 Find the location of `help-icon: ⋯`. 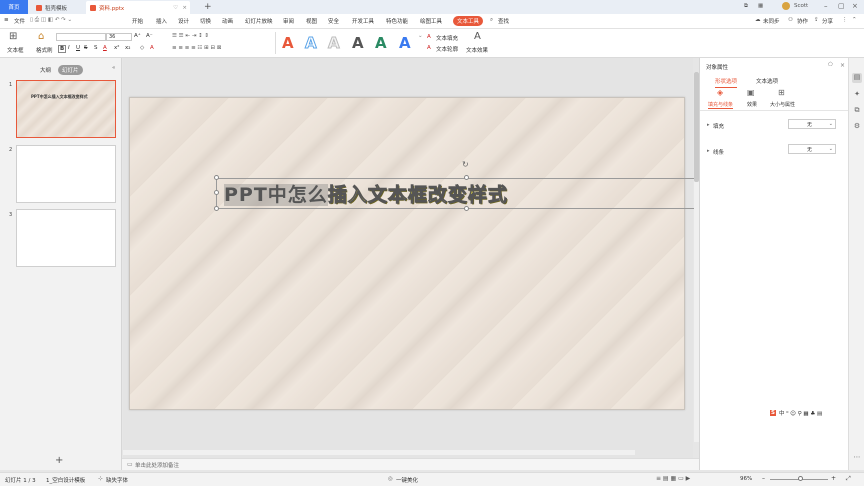

help-icon: ⋯ is located at coordinates (857, 458).